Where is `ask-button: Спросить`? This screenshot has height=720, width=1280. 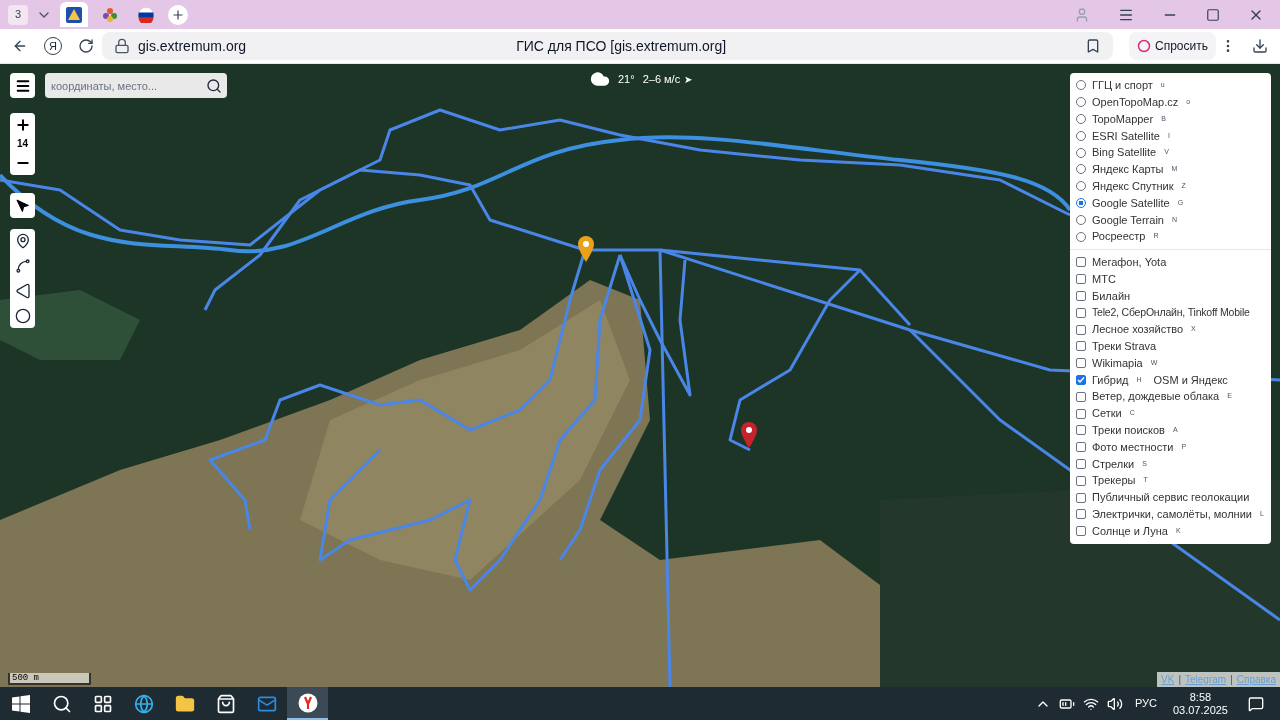 ask-button: Спросить is located at coordinates (1172, 46).